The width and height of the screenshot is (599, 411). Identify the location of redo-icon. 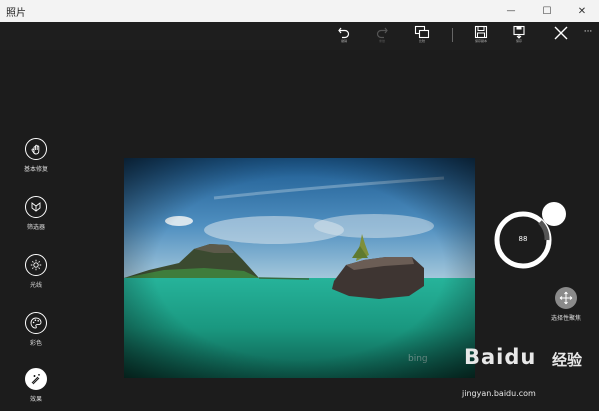
(382, 33).